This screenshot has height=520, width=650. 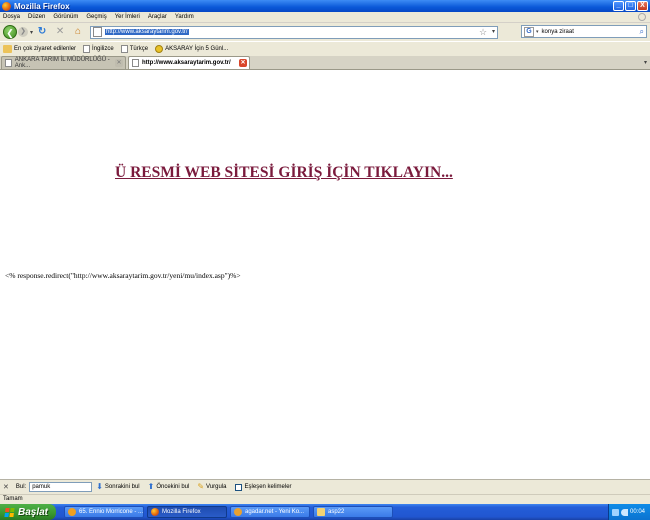 What do you see at coordinates (537, 32) in the screenshot?
I see `search-engine-dropdown-icon: ▾` at bounding box center [537, 32].